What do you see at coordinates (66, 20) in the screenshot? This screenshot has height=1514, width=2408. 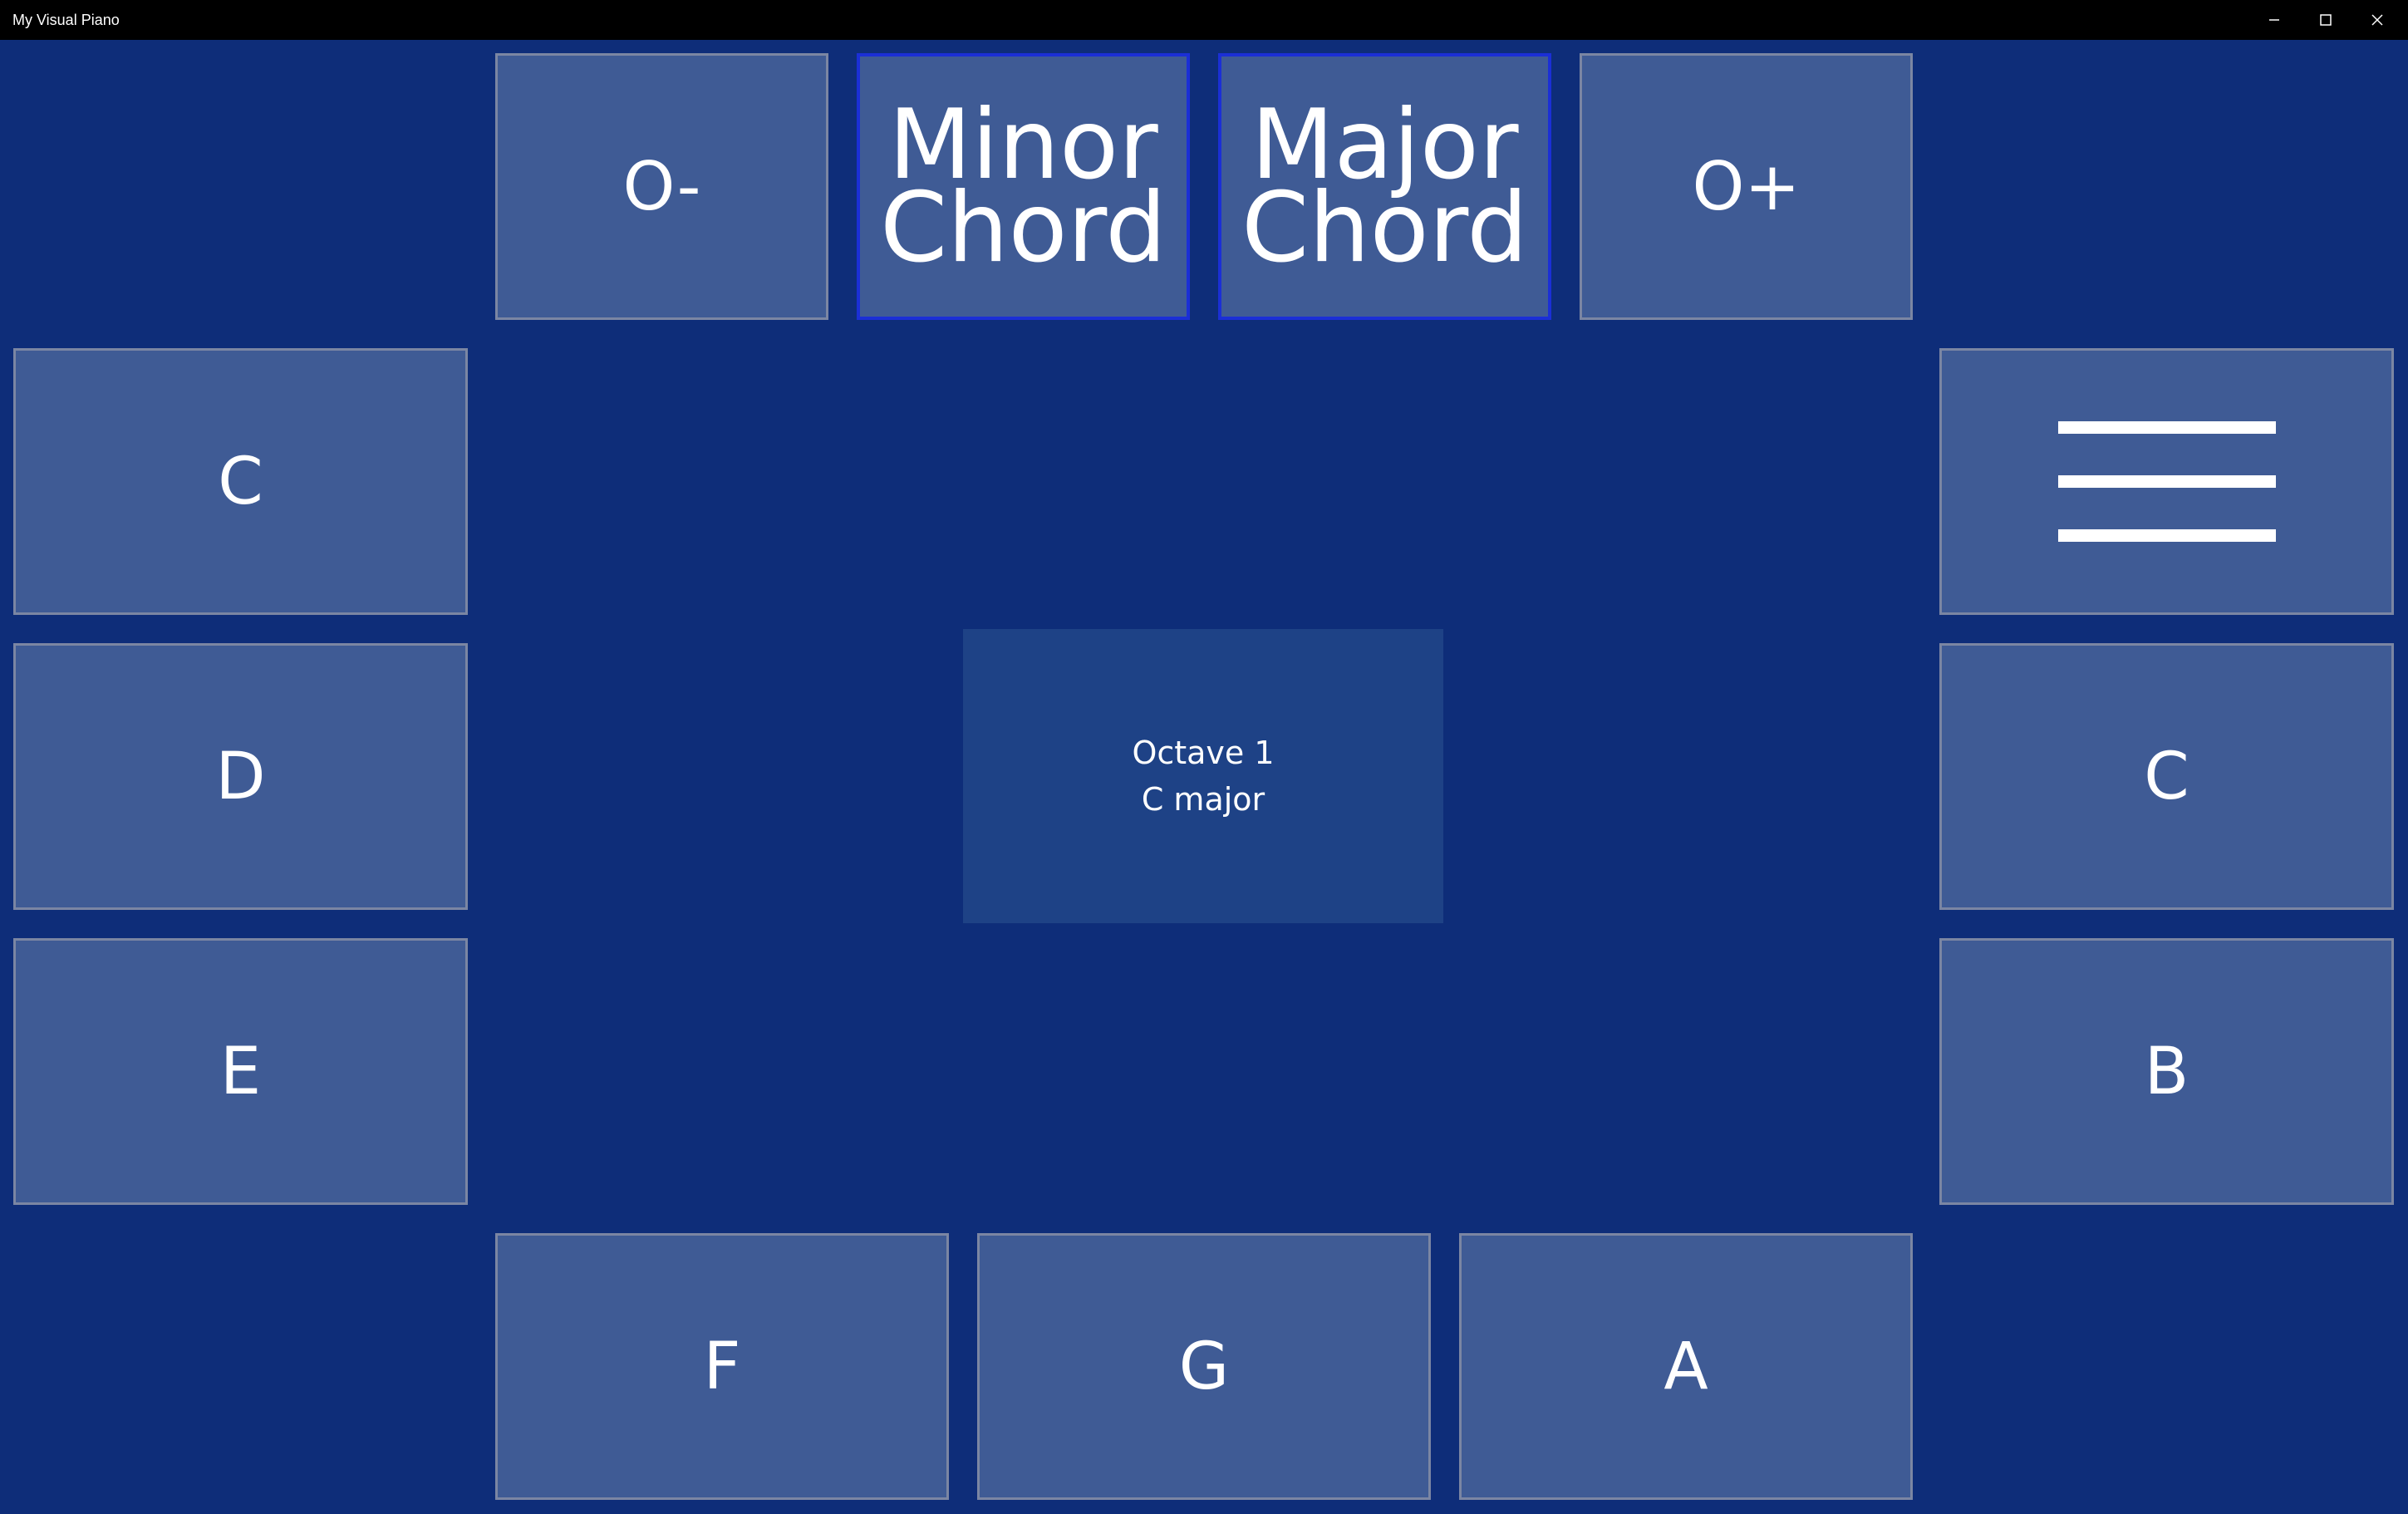 I see `window-title: My Visual Piano` at bounding box center [66, 20].